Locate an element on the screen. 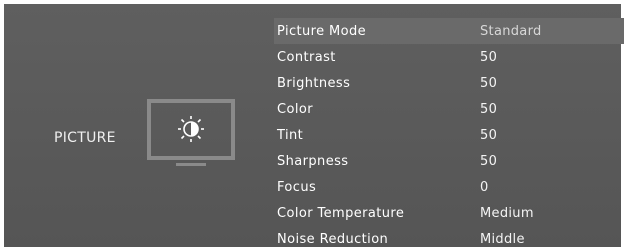  category-label: PICTURE is located at coordinates (85, 138).